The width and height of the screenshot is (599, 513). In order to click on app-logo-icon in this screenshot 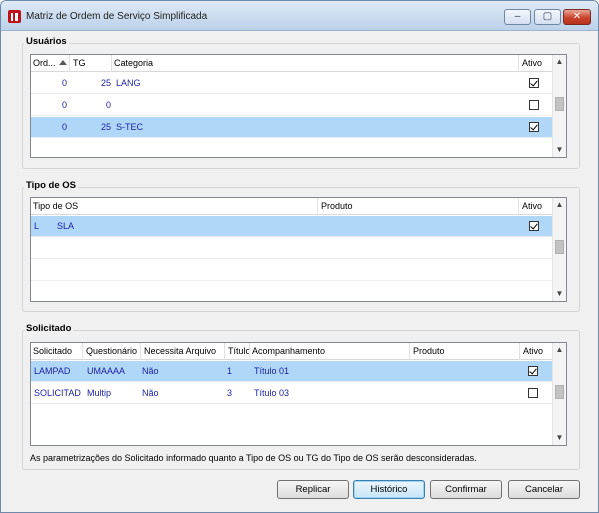, I will do `click(14, 16)`.